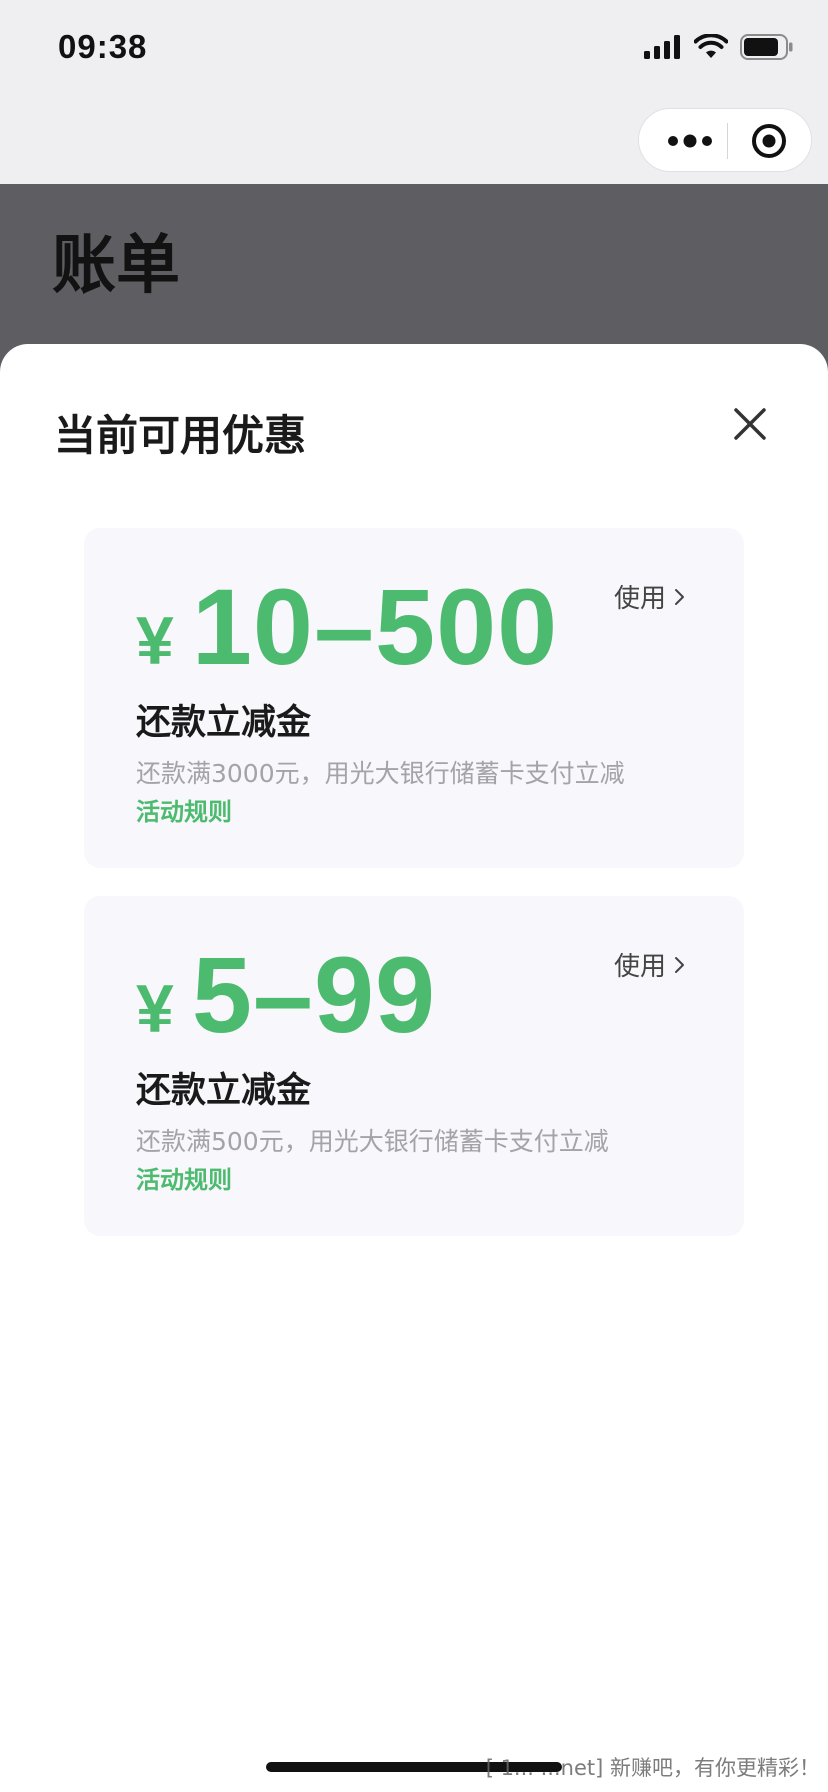 The height and width of the screenshot is (1792, 828). I want to click on watermark-text: [ 1... ...net] 新赚吧，有你更精彩！, so click(652, 1768).